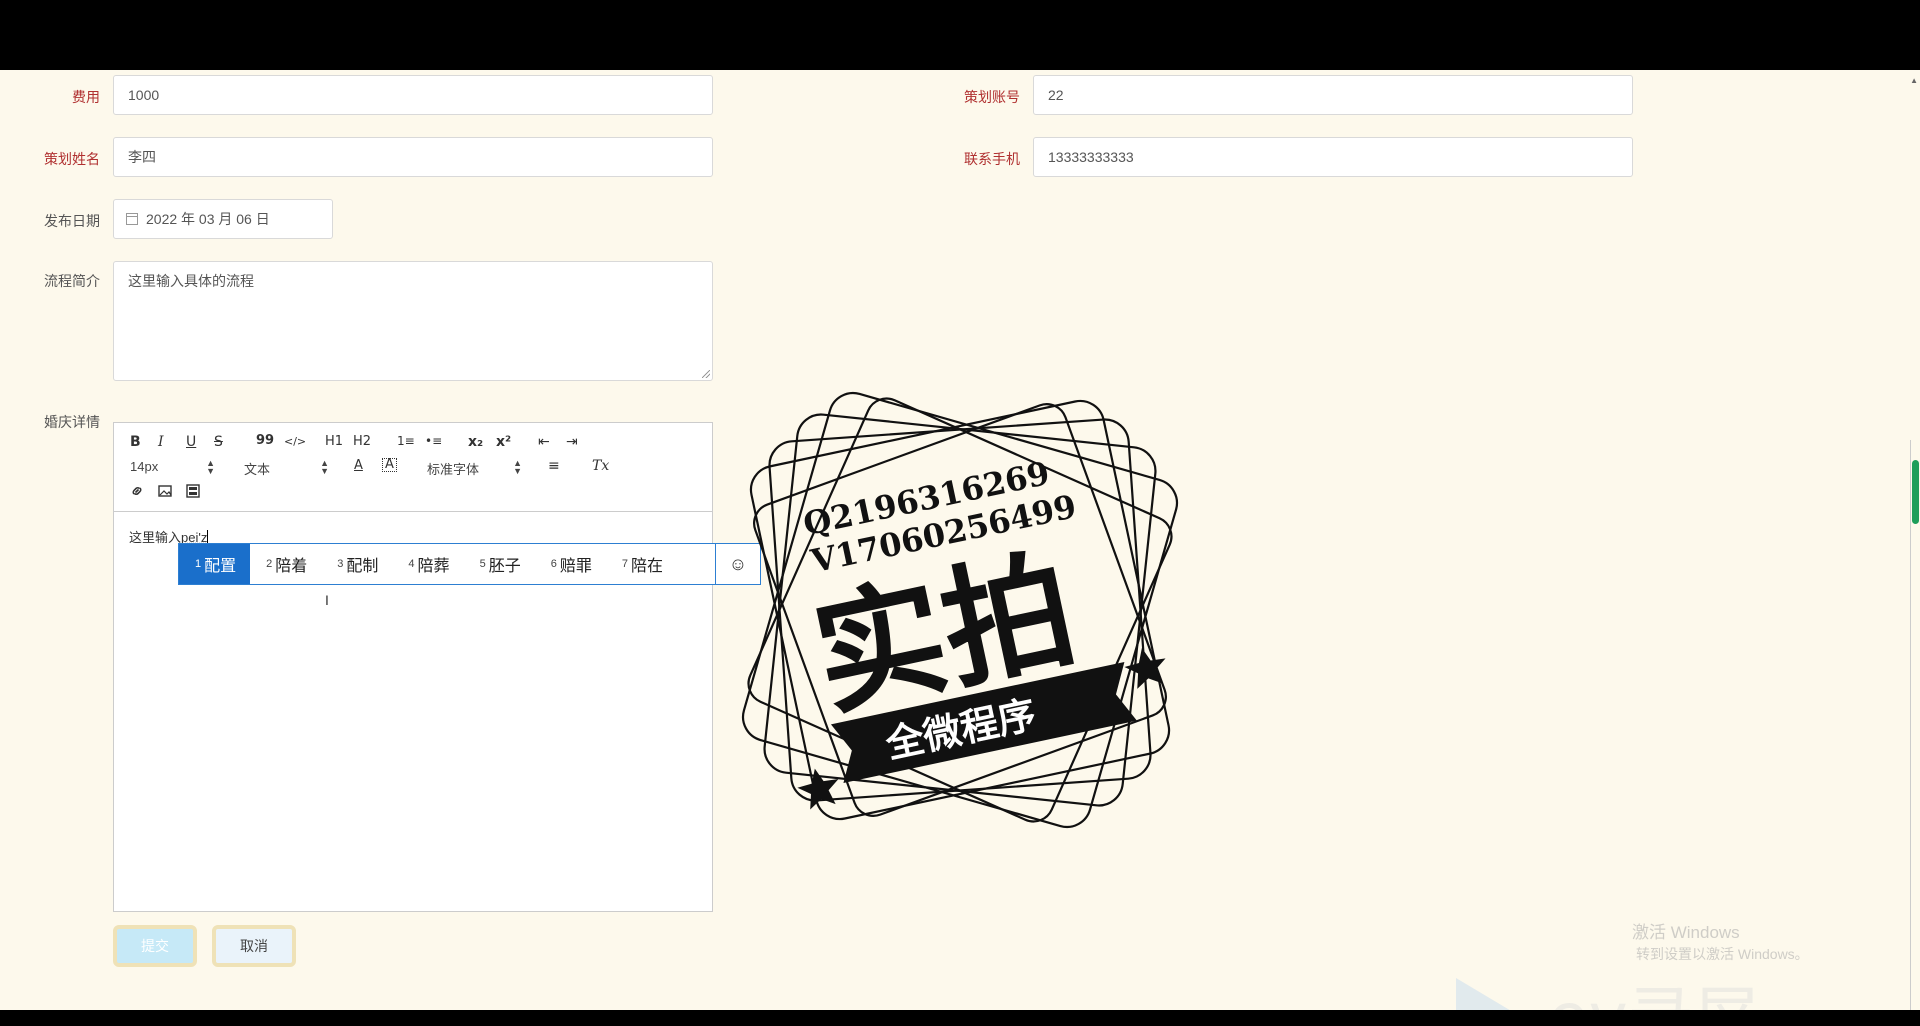  What do you see at coordinates (144, 95) in the screenshot?
I see `fee-value: 1000` at bounding box center [144, 95].